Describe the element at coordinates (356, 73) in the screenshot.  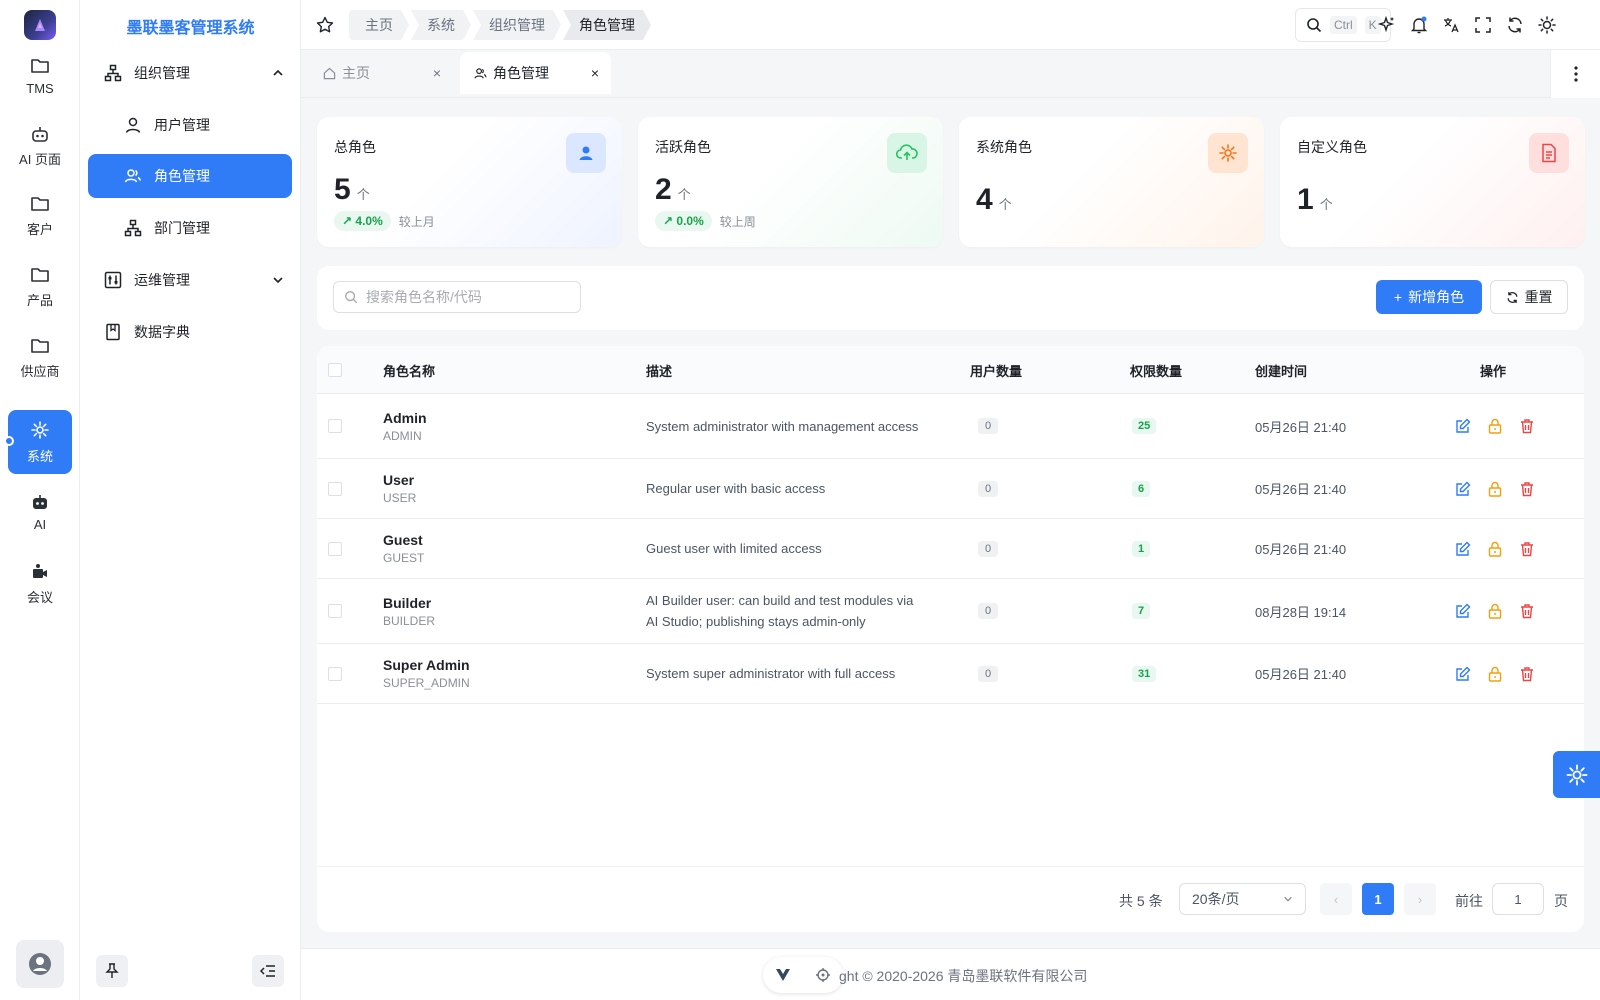
I see `tab-label: 主页` at that location.